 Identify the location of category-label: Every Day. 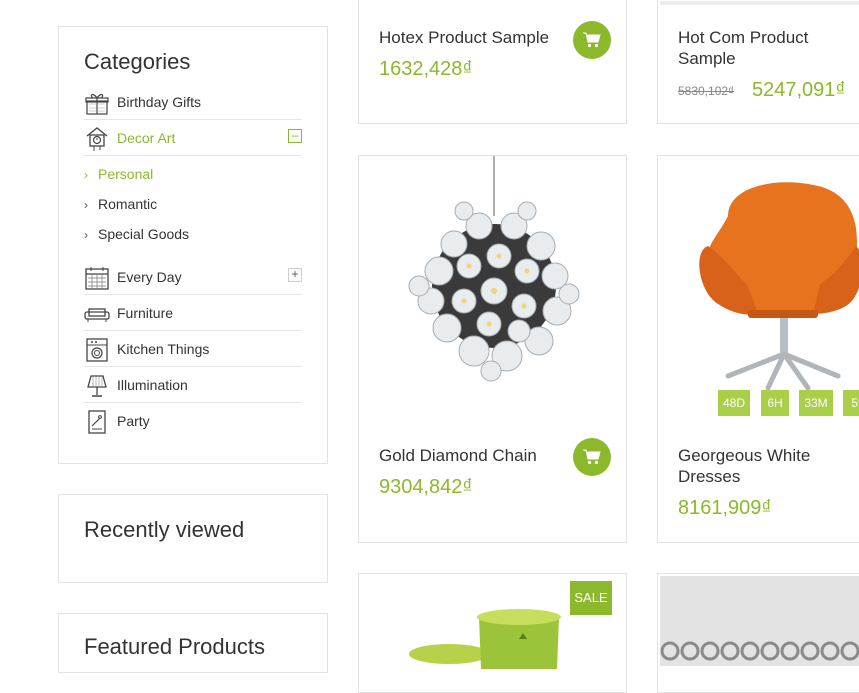
(149, 277).